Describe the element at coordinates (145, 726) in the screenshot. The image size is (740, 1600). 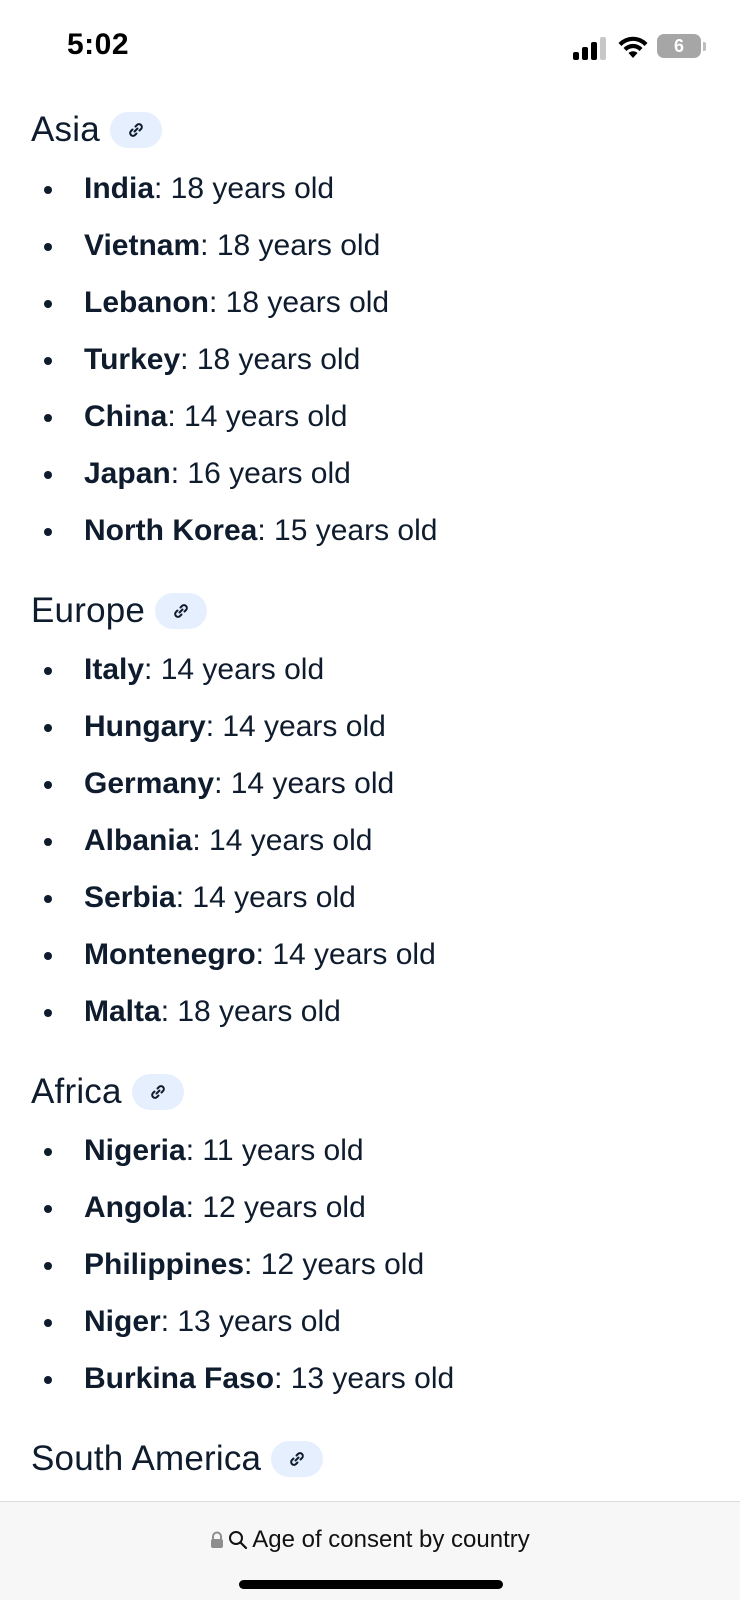
I see `country-name: Hungary` at that location.